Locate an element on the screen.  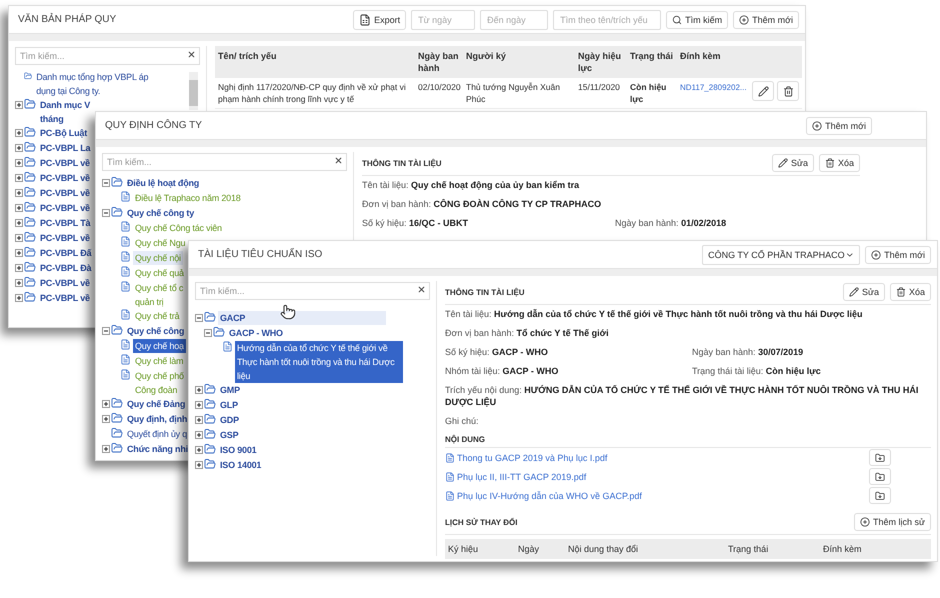
search-field: Tìm theo tên/trích yếu is located at coordinates (607, 20).